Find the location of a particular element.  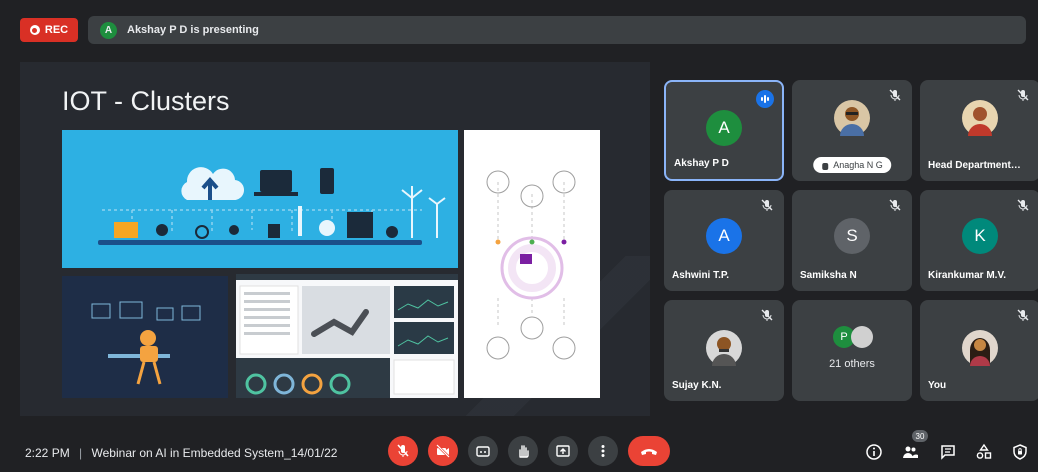

top-bar: REC A Akshay P D is presenting is located at coordinates (519, 28).